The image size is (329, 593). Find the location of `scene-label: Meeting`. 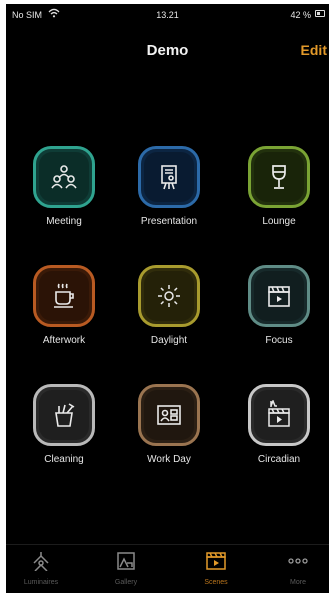

scene-label: Meeting is located at coordinates (64, 221).